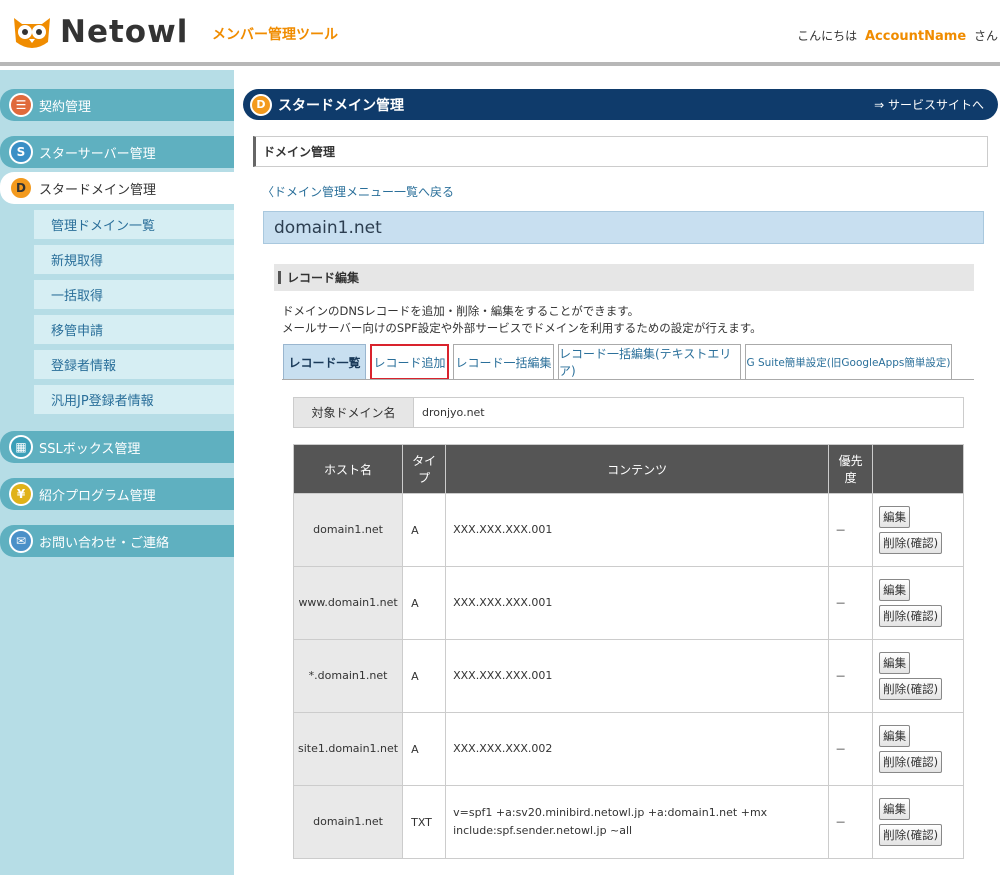 The width and height of the screenshot is (1000, 875). What do you see at coordinates (104, 543) in the screenshot?
I see `sidebar-item-label: お問い合わせ・ご連絡` at bounding box center [104, 543].